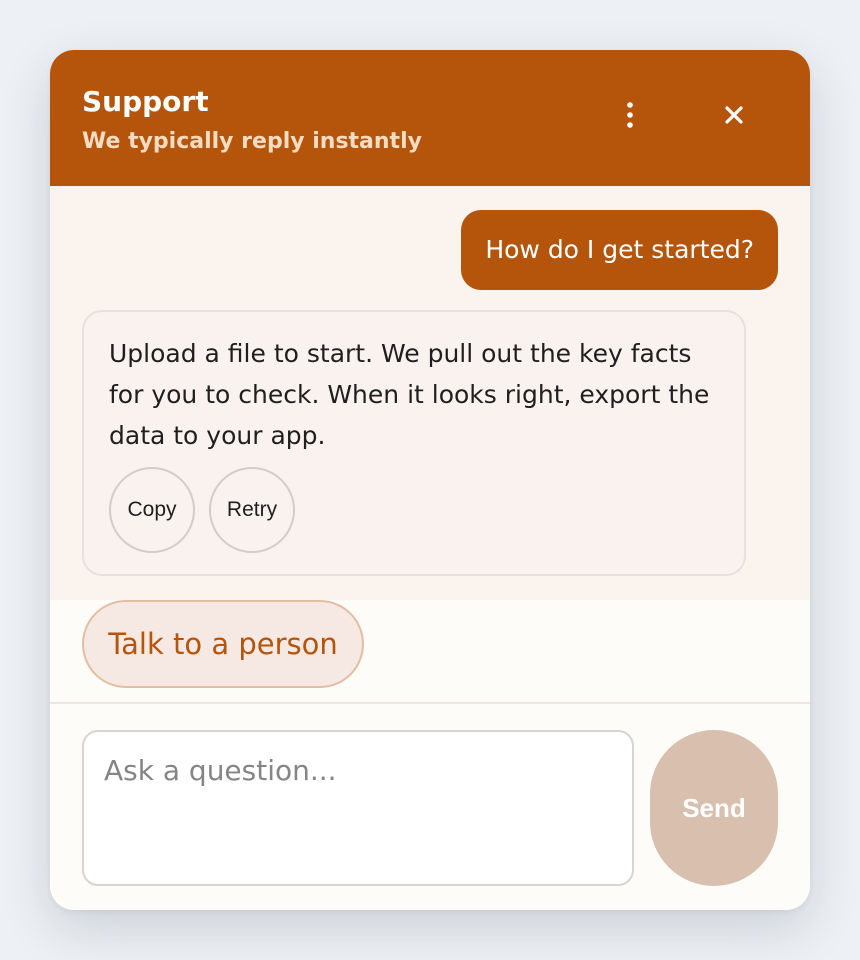 This screenshot has width=860, height=960. Describe the element at coordinates (223, 644) in the screenshot. I see `talk-to-person-button: Talk to a person` at that location.